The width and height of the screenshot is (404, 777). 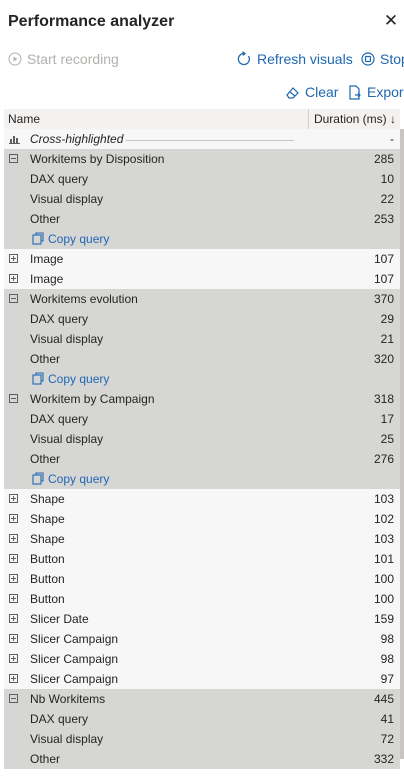 I want to click on table-row: Visual display 25, so click(x=202, y=439).